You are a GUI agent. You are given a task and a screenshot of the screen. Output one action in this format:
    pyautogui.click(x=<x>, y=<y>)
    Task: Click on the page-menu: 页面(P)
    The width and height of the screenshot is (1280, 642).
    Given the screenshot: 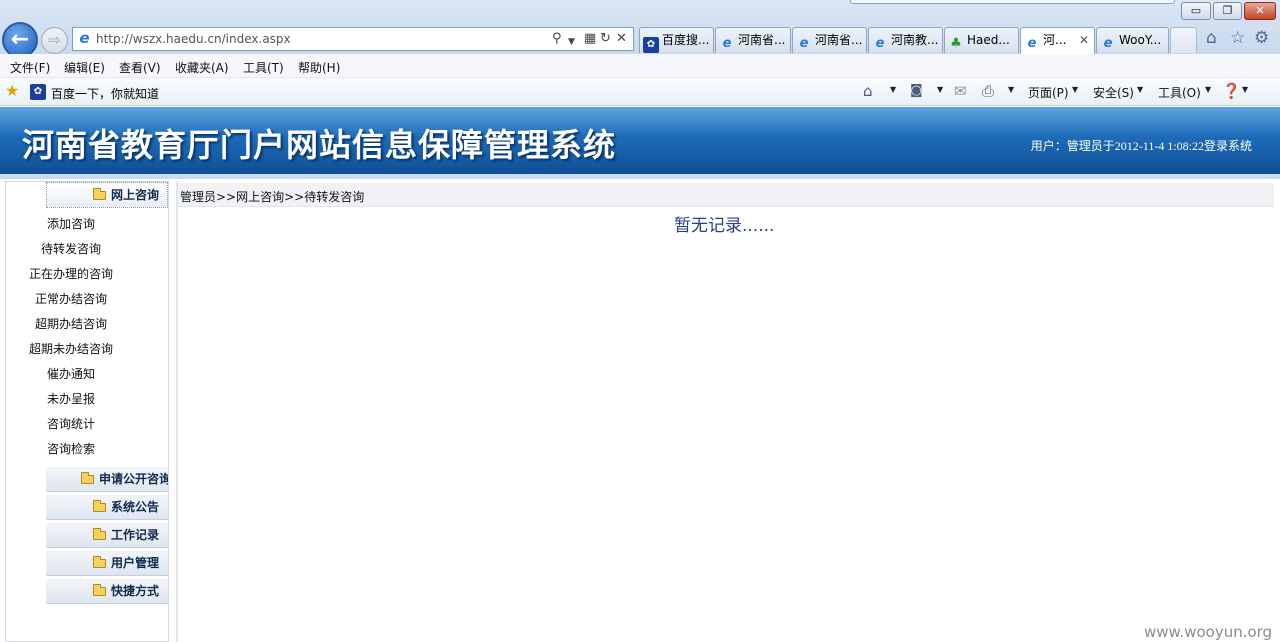 What is the action you would take?
    pyautogui.click(x=1048, y=92)
    